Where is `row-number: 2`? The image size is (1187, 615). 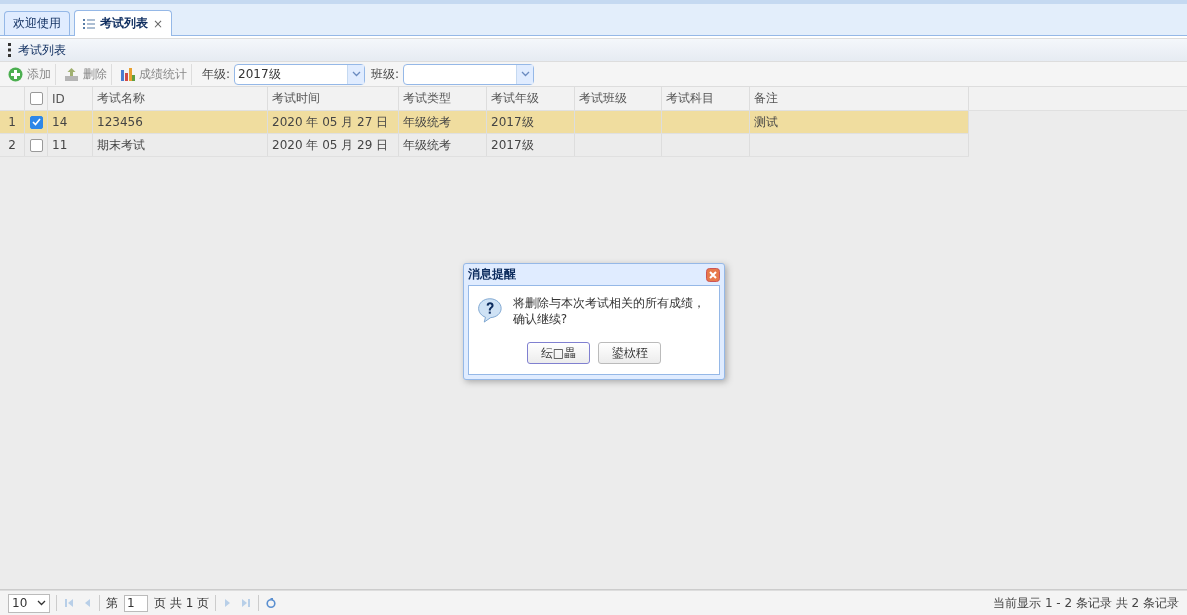
row-number: 2 is located at coordinates (12, 145).